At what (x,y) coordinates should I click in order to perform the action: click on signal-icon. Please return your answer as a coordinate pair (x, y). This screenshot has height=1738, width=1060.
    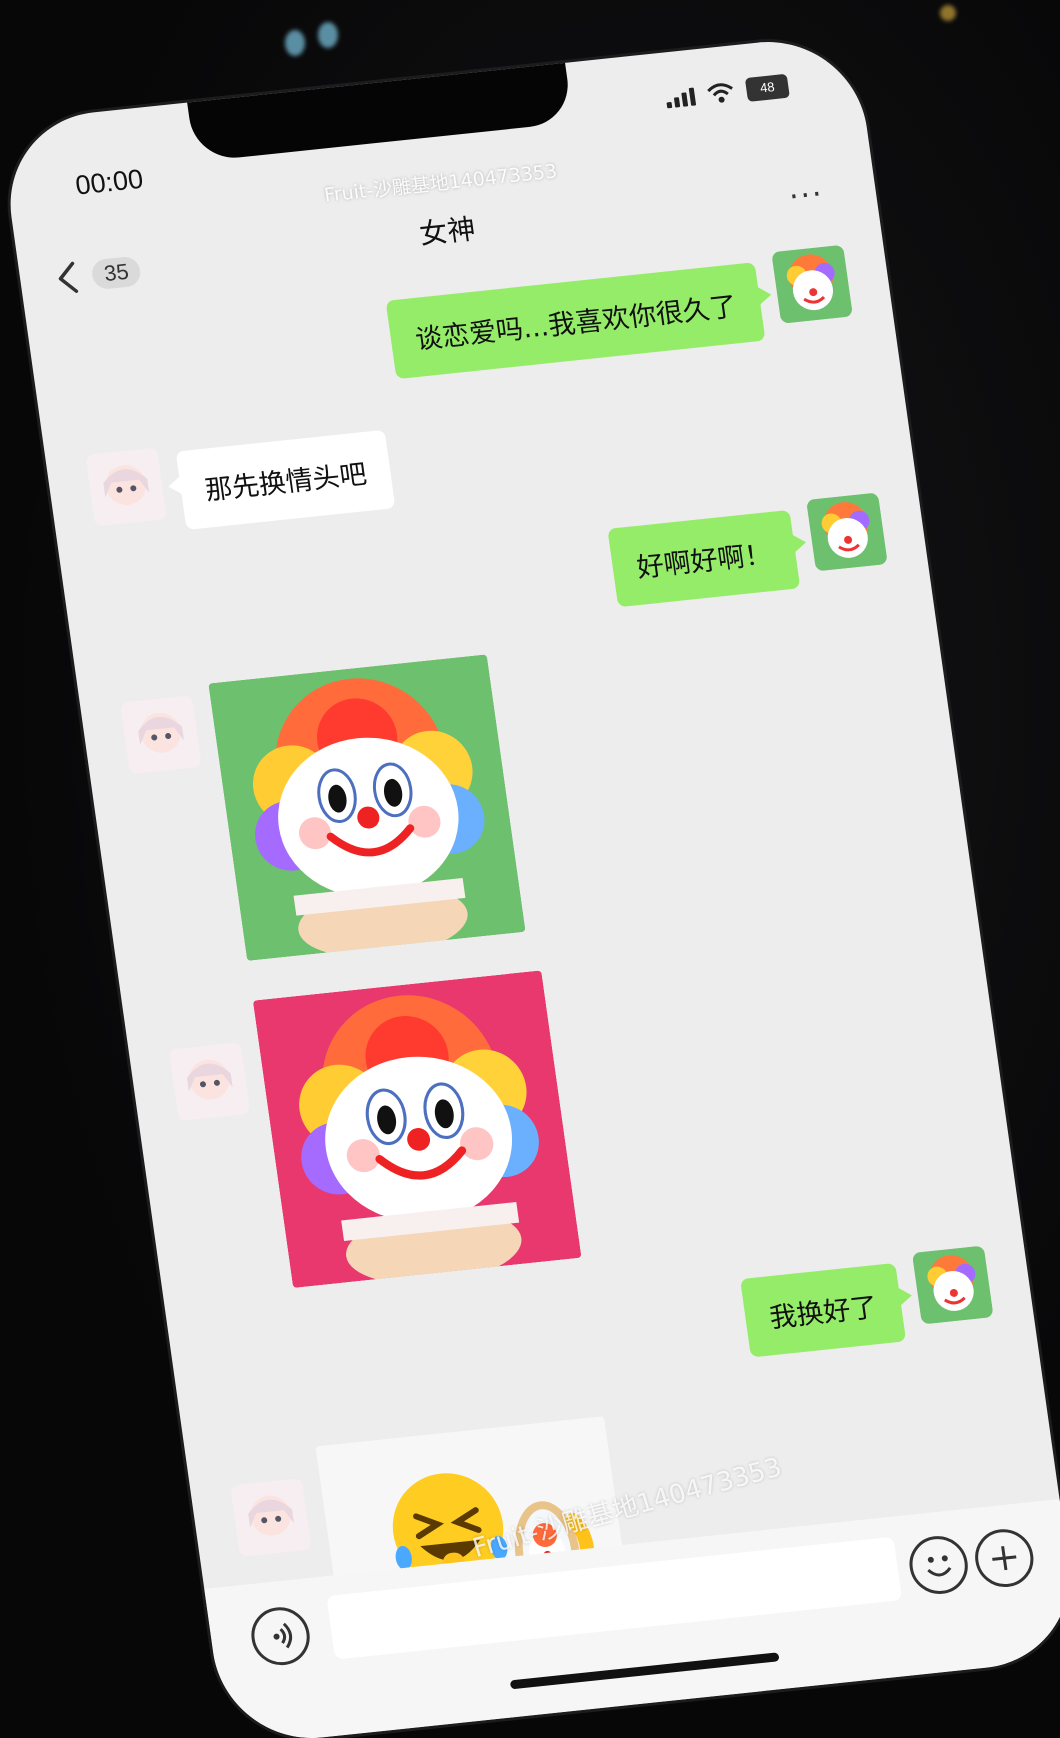
    Looking at the image, I should click on (681, 97).